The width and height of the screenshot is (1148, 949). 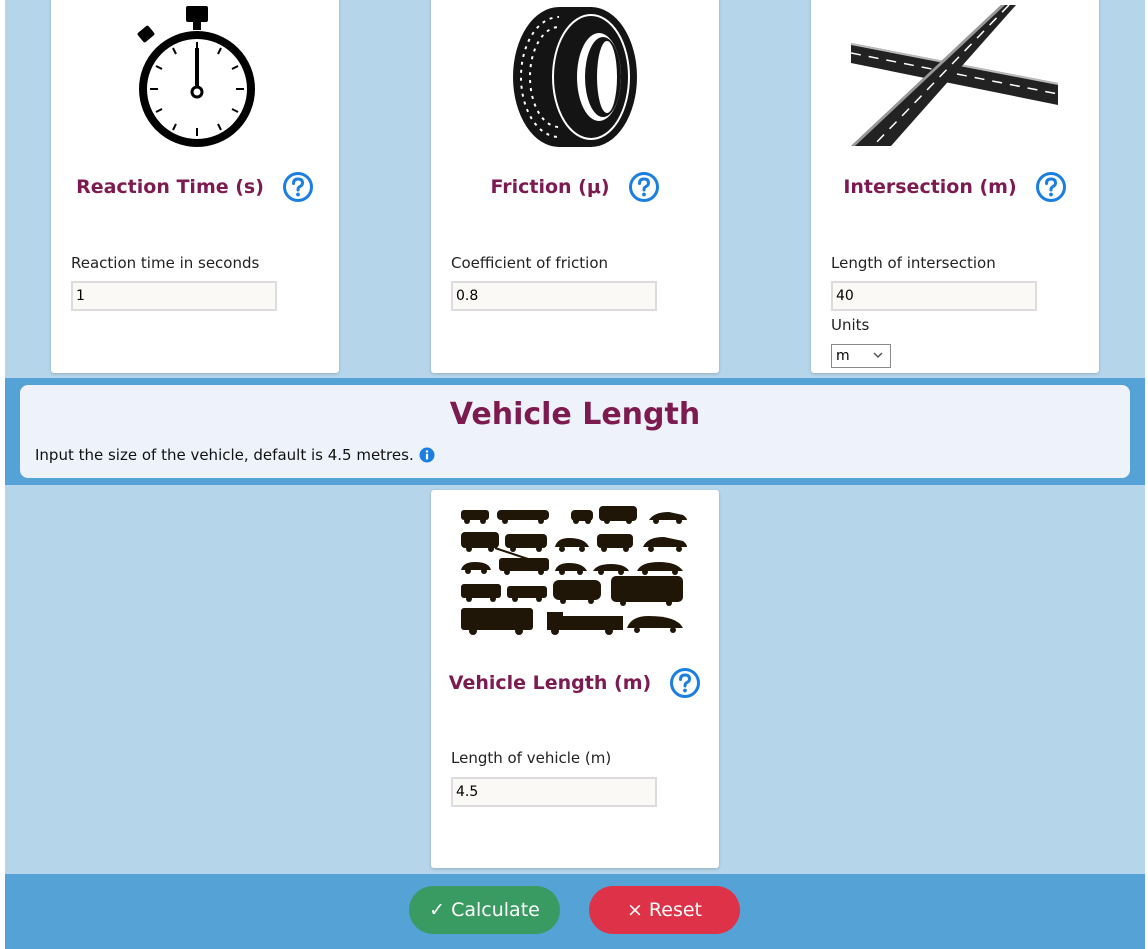 I want to click on units-select: m, so click(x=861, y=356).